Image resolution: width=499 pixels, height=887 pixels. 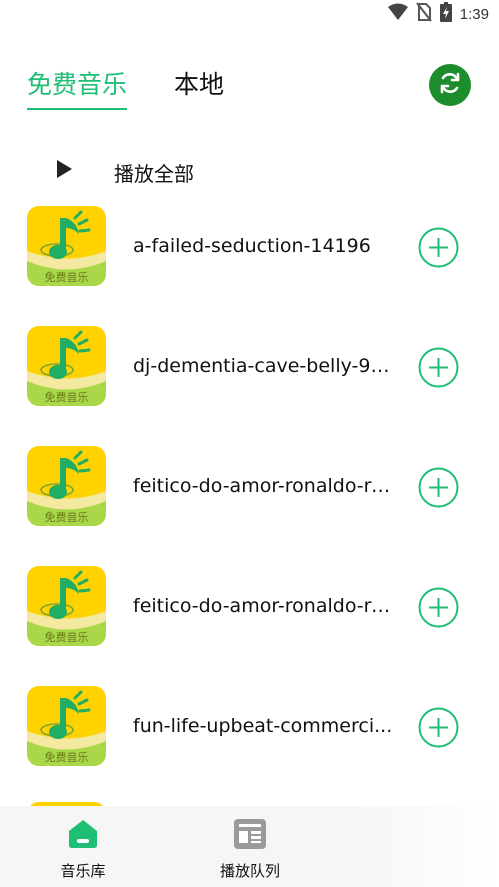 What do you see at coordinates (397, 14) in the screenshot?
I see `wifi-icon` at bounding box center [397, 14].